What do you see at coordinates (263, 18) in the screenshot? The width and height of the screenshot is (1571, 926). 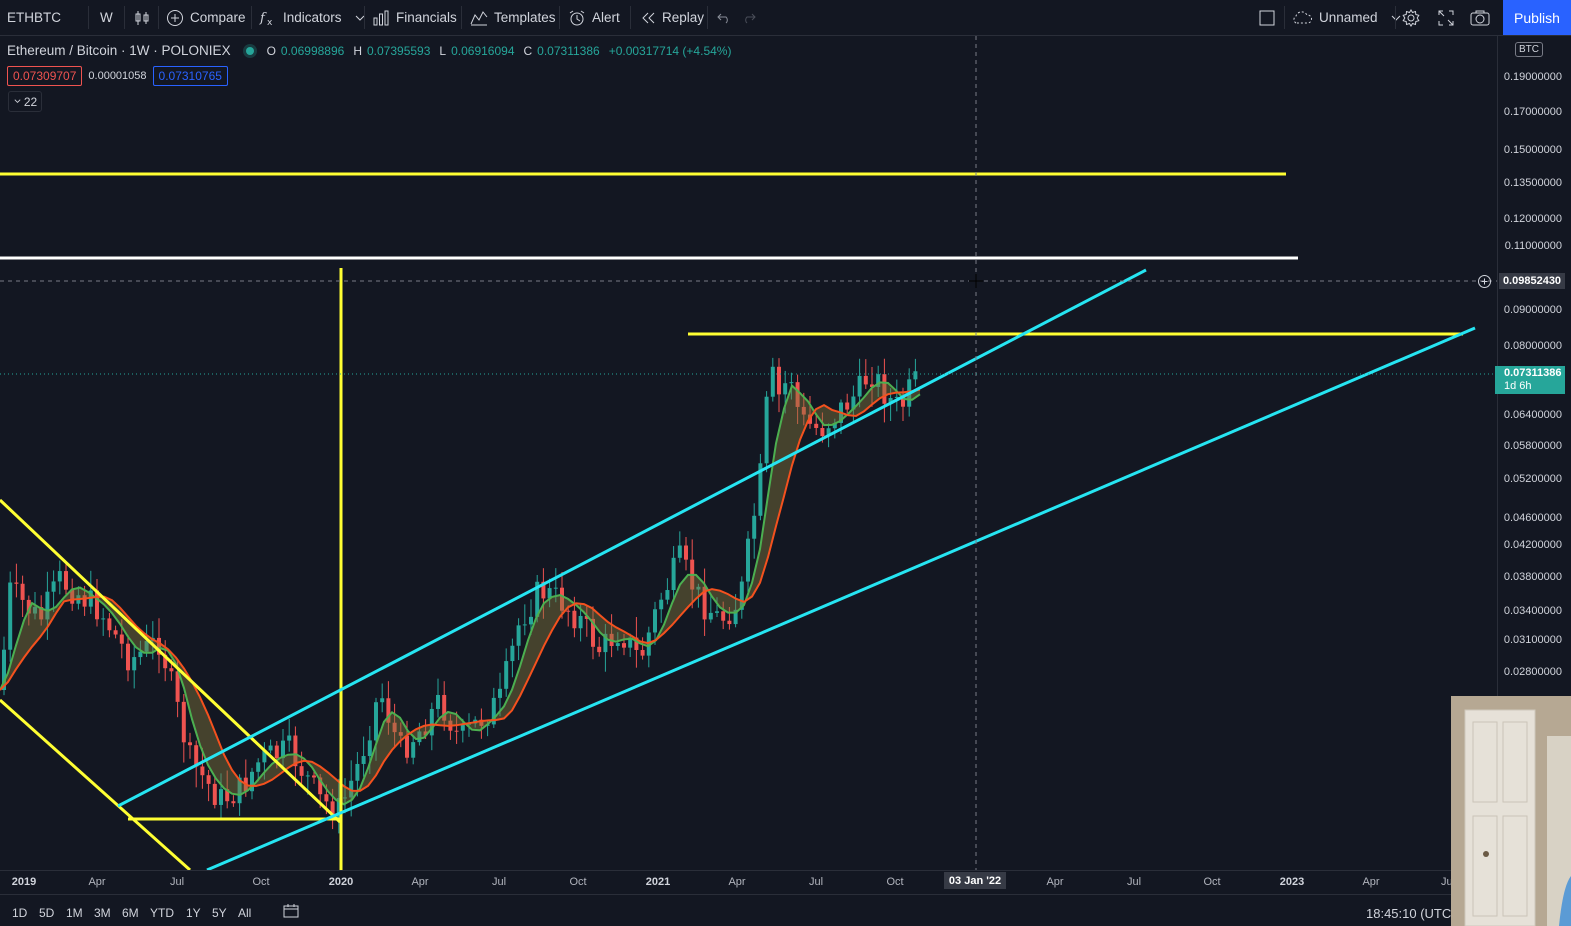 I see `svg-text: f` at bounding box center [263, 18].